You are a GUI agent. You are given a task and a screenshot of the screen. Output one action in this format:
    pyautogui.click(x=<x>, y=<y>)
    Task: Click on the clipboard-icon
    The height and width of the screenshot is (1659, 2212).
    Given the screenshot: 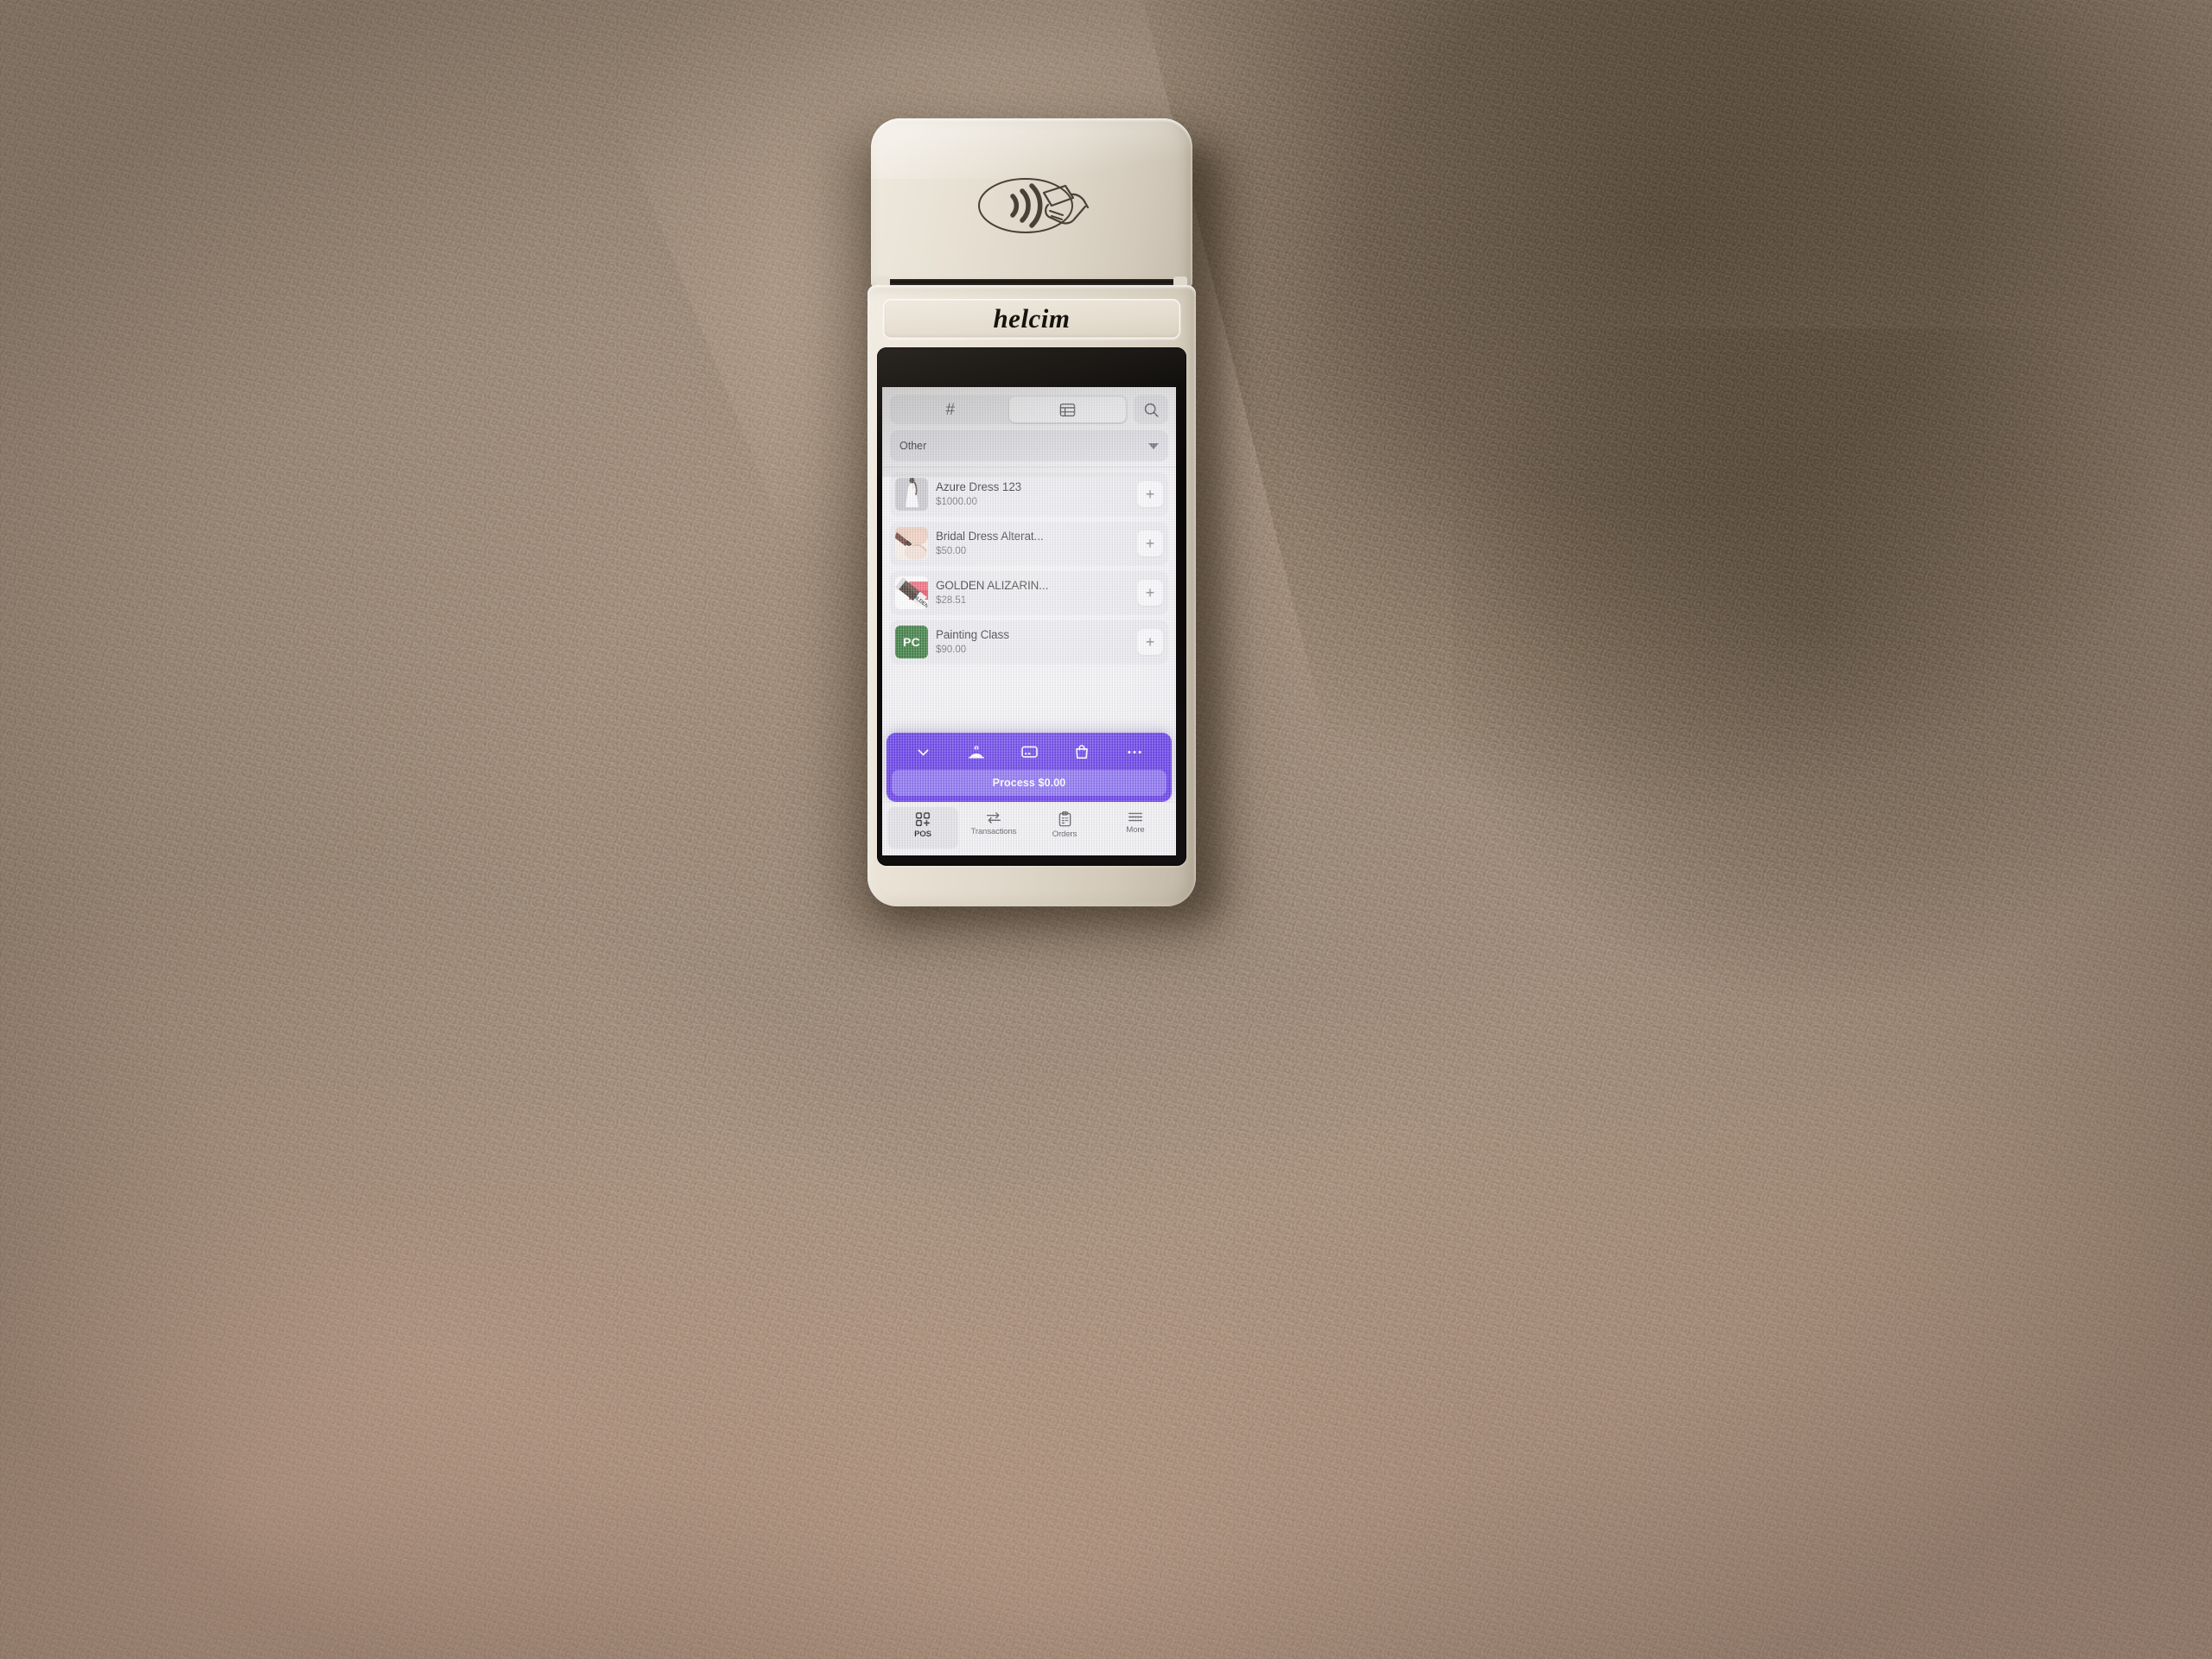 What is the action you would take?
    pyautogui.click(x=1064, y=819)
    